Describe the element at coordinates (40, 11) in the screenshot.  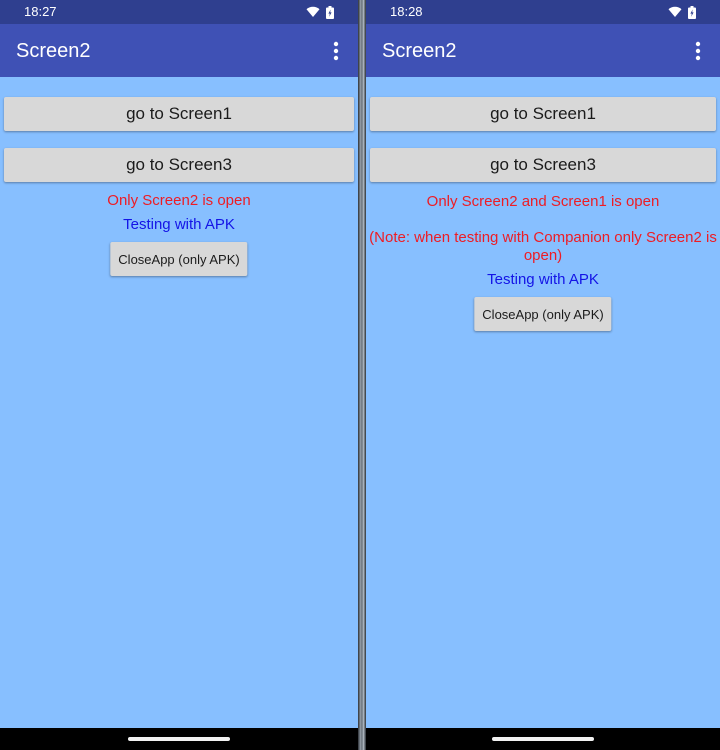
I see `status-time: 18:27` at that location.